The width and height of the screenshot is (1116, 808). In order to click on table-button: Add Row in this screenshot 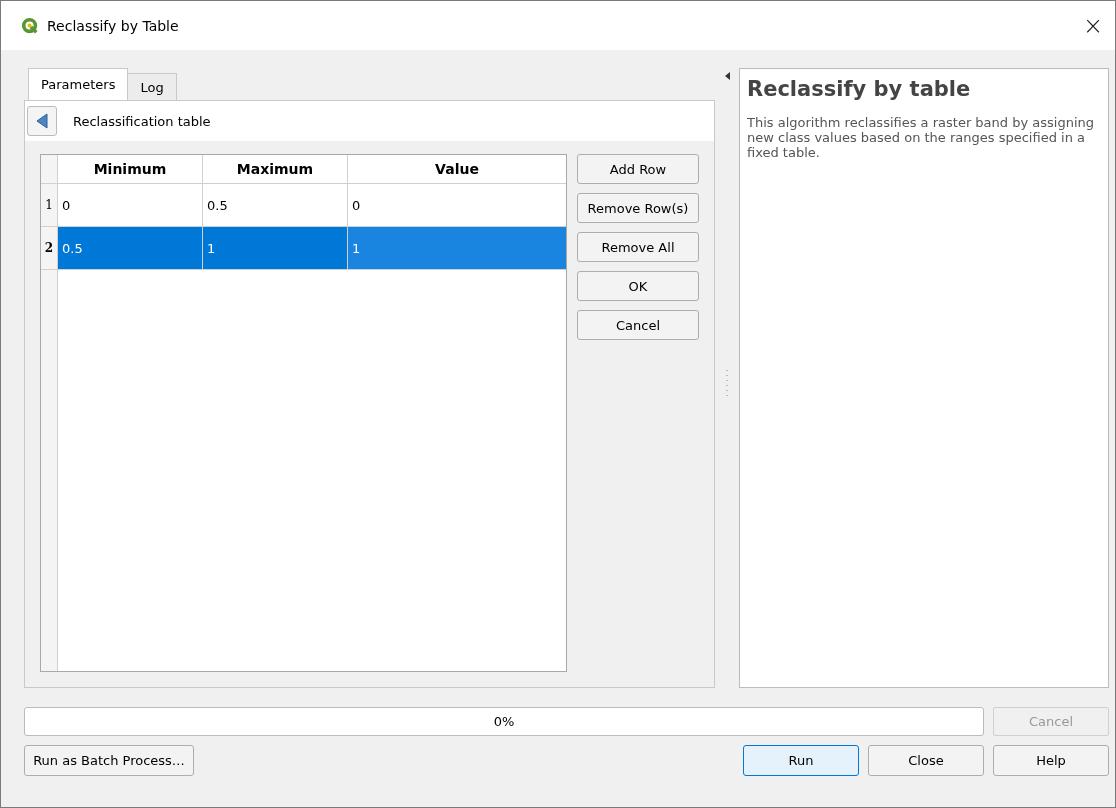, I will do `click(638, 169)`.